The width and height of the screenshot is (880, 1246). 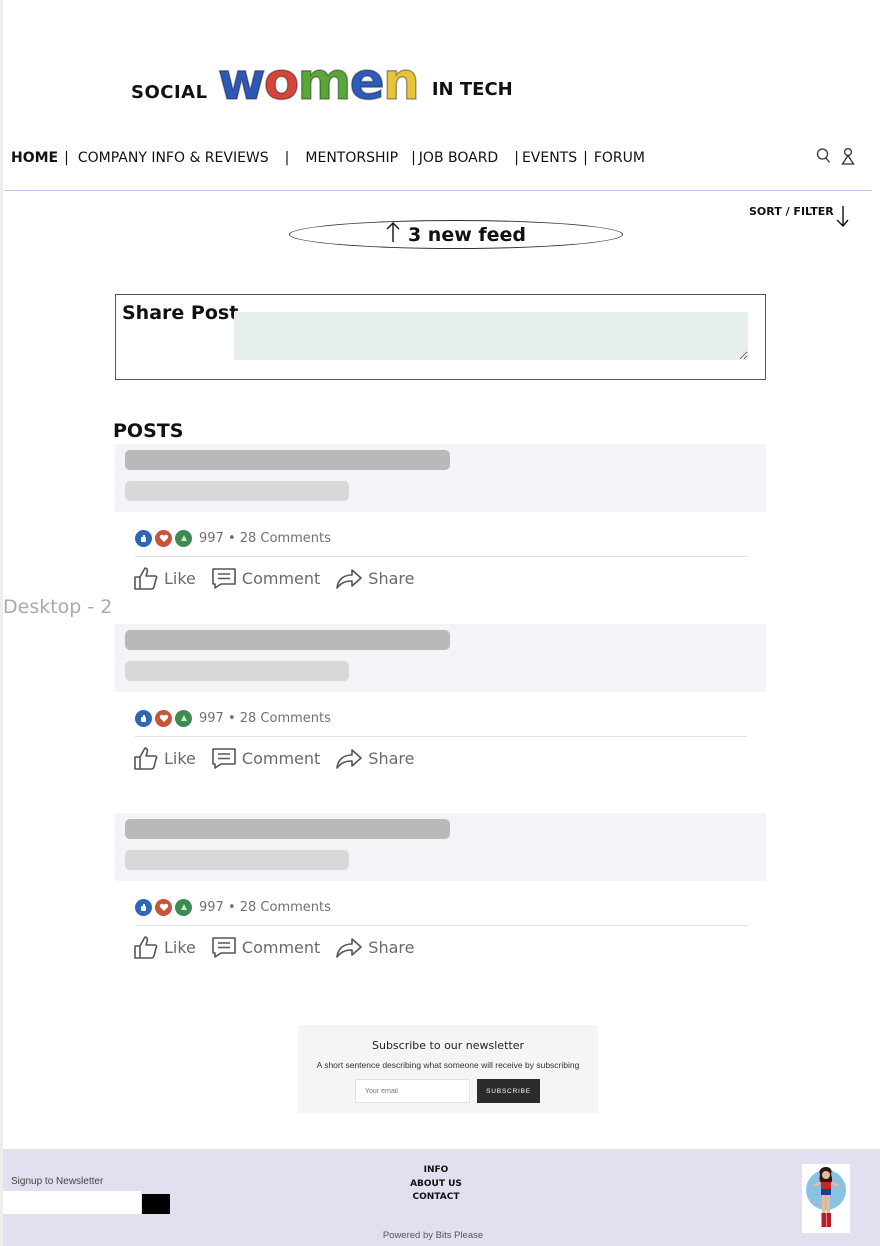 What do you see at coordinates (508, 1091) in the screenshot?
I see `subscribe-button: SUBSCRIBE` at bounding box center [508, 1091].